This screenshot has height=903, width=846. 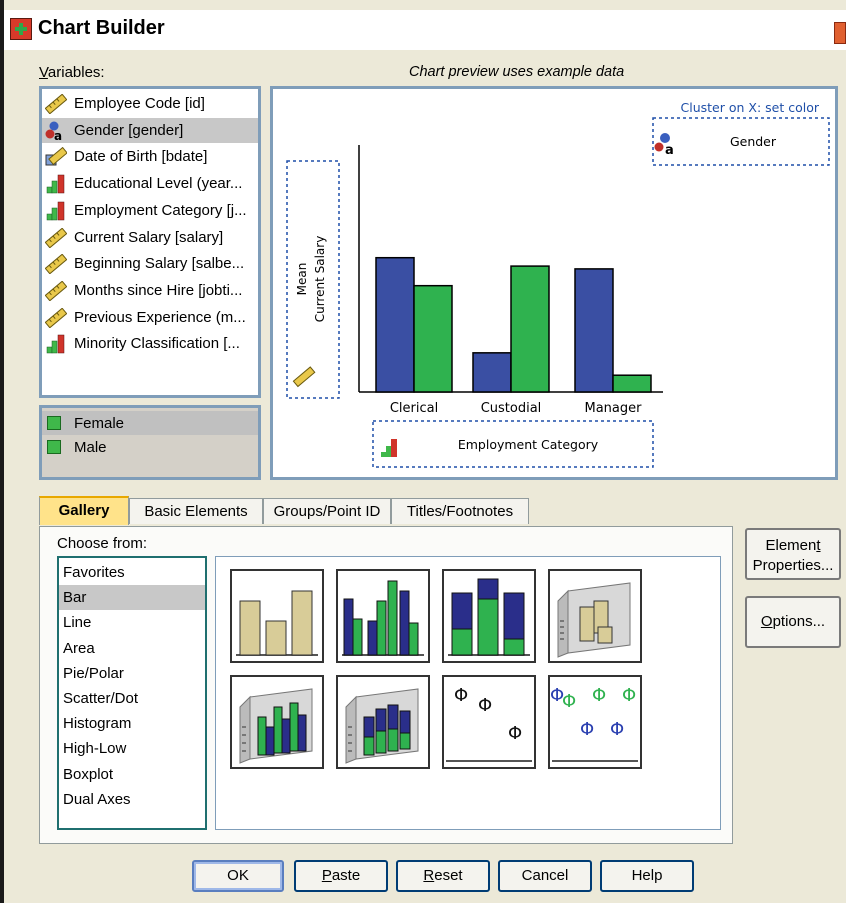 I want to click on x-tick-label: Manager, so click(x=614, y=408).